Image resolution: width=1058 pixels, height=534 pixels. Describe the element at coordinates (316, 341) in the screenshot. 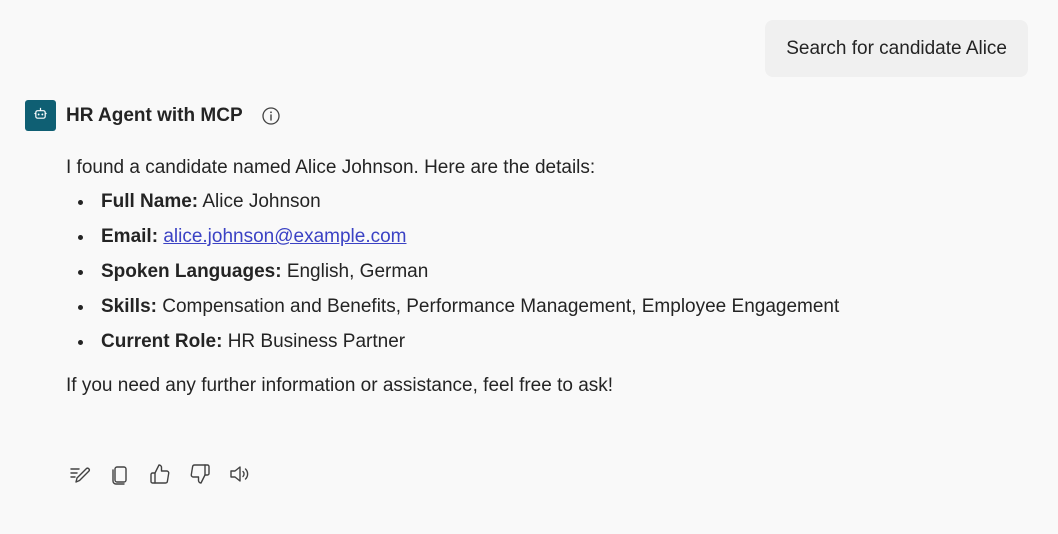

I see `detail-value: HR Business Partner` at that location.